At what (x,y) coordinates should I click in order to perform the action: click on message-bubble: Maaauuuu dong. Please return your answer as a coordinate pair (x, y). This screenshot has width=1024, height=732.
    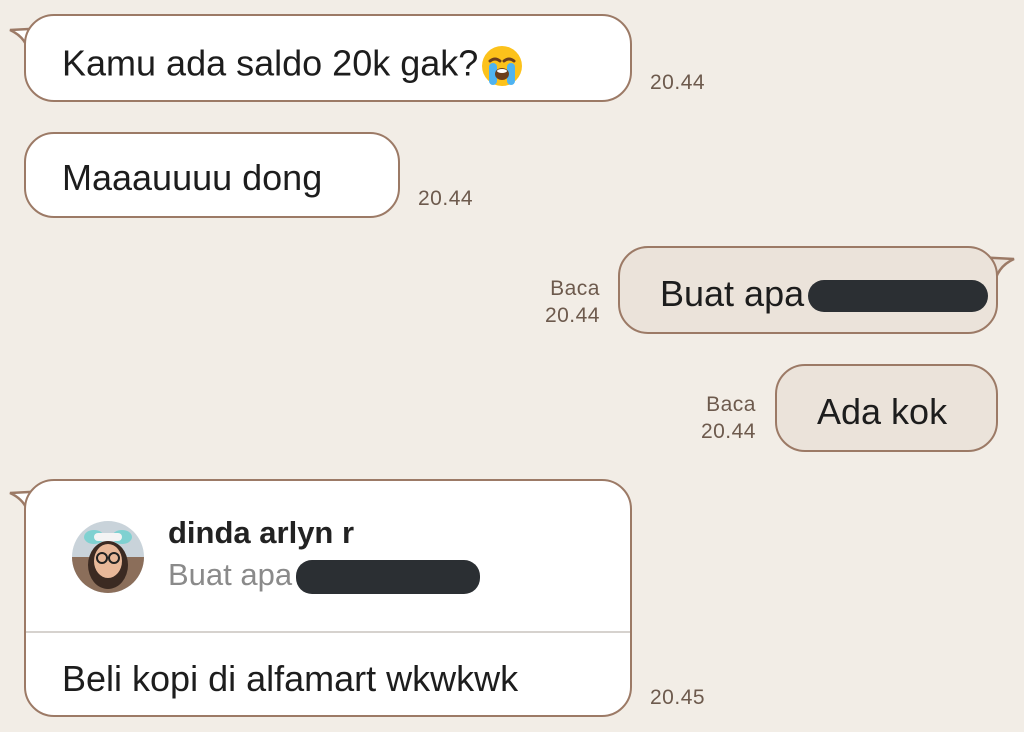
    Looking at the image, I should click on (212, 175).